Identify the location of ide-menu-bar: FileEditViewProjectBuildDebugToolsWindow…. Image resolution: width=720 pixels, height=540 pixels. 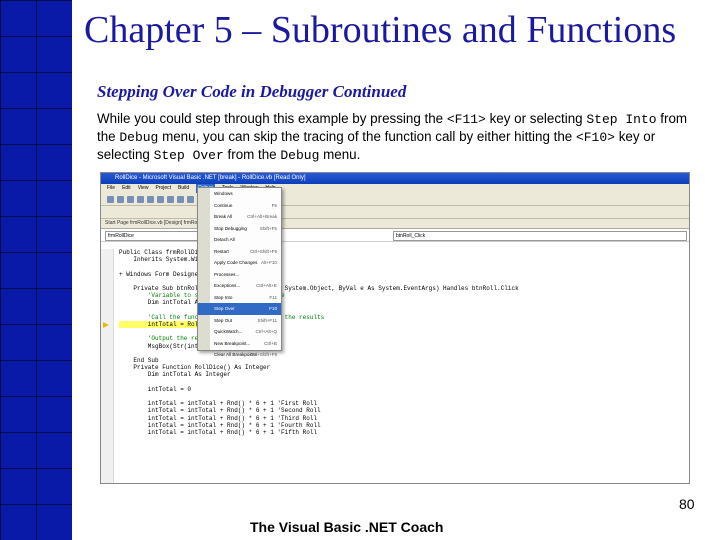
(395, 188).